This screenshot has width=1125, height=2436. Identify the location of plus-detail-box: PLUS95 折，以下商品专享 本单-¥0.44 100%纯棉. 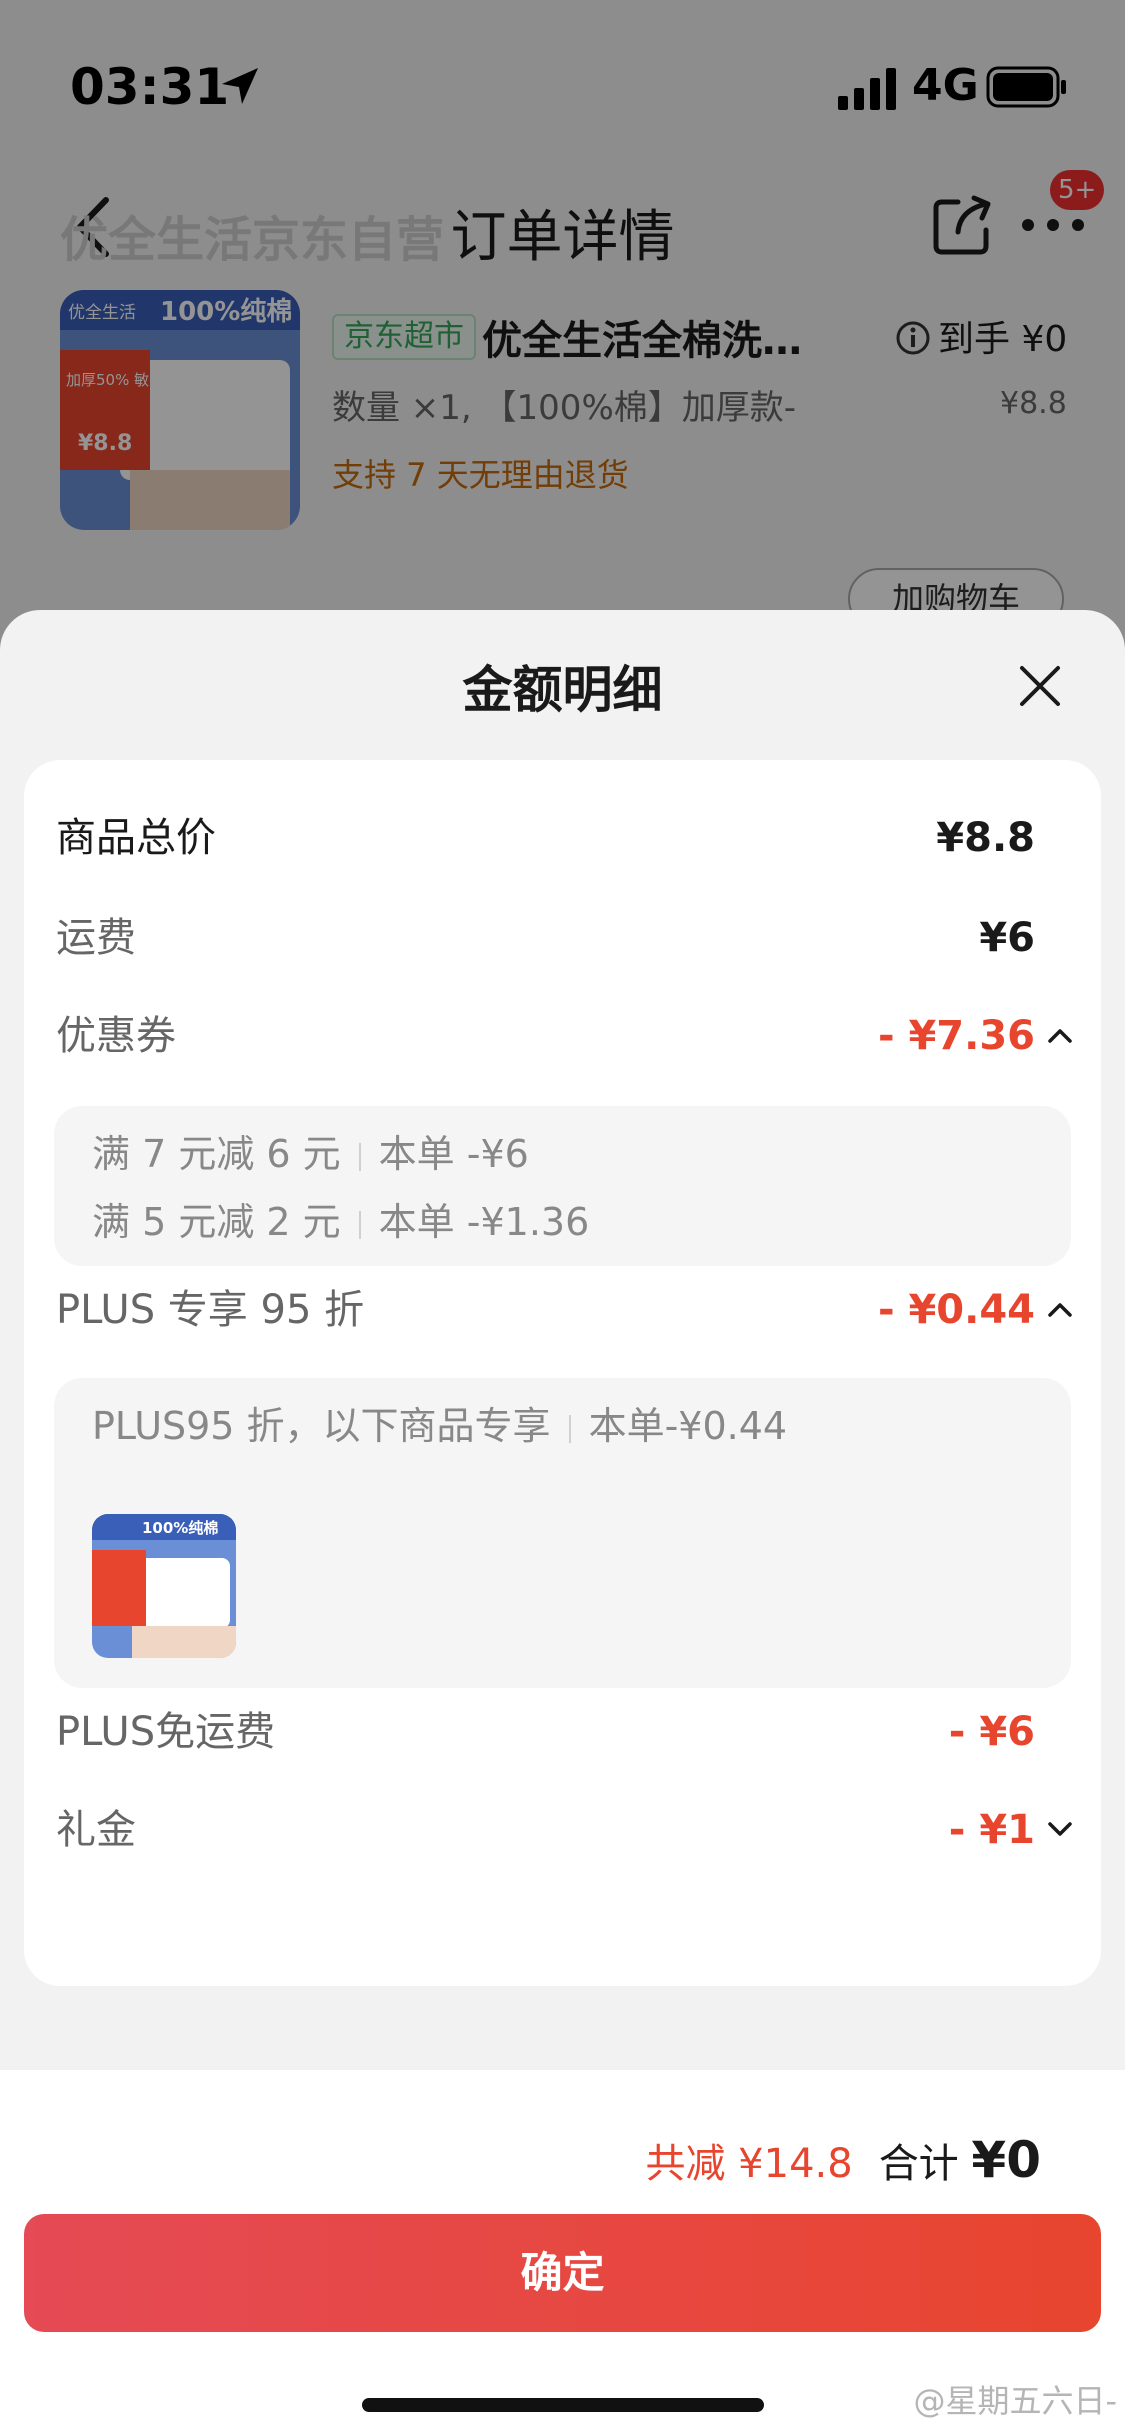
(562, 1533).